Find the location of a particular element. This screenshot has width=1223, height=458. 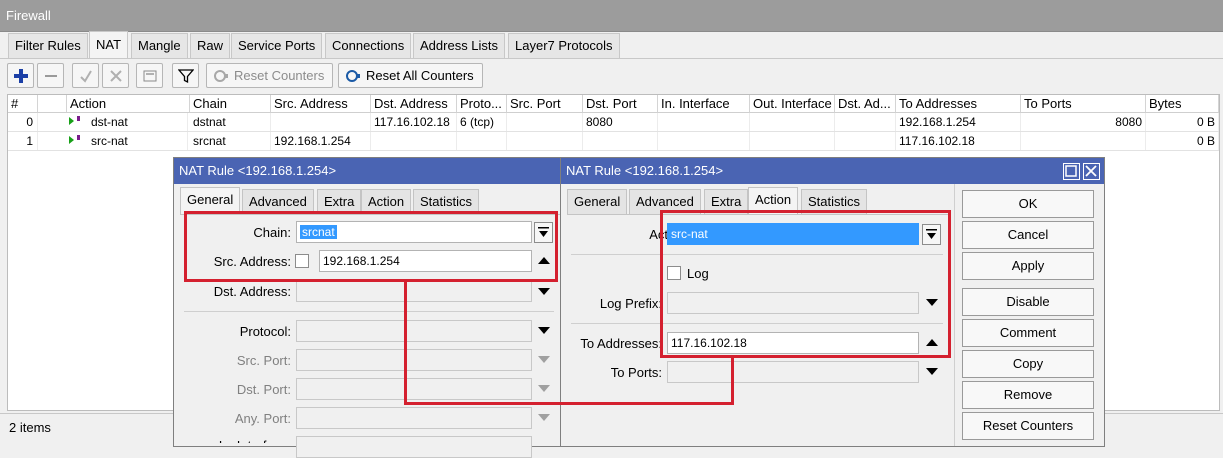

minus-icon is located at coordinates (50, 75).